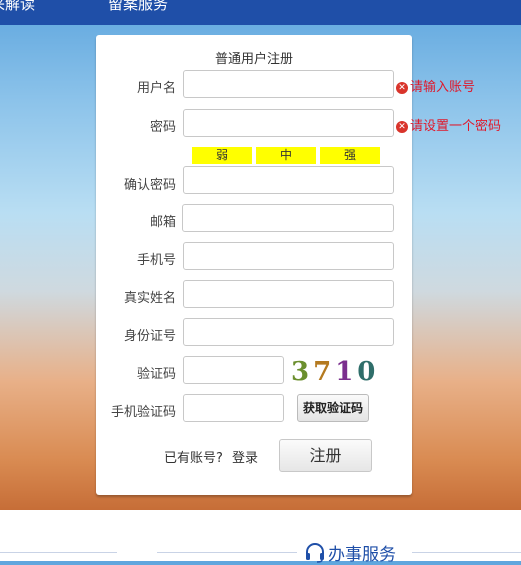 This screenshot has width=521, height=565. Describe the element at coordinates (302, 372) in the screenshot. I see `captcha-digit: 3` at that location.